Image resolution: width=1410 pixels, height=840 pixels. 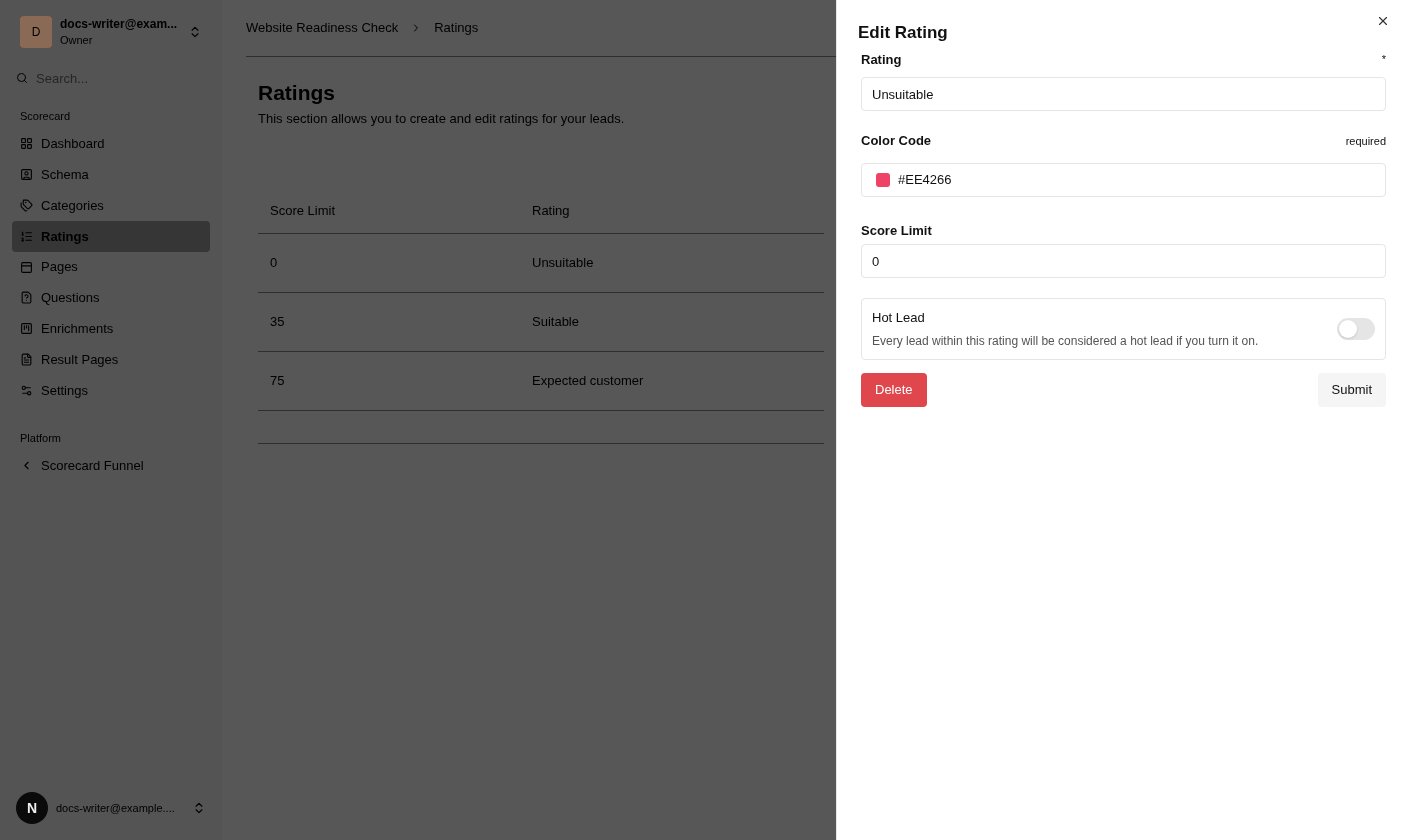 I want to click on sidebar-item: Result Pages, so click(x=111, y=359).